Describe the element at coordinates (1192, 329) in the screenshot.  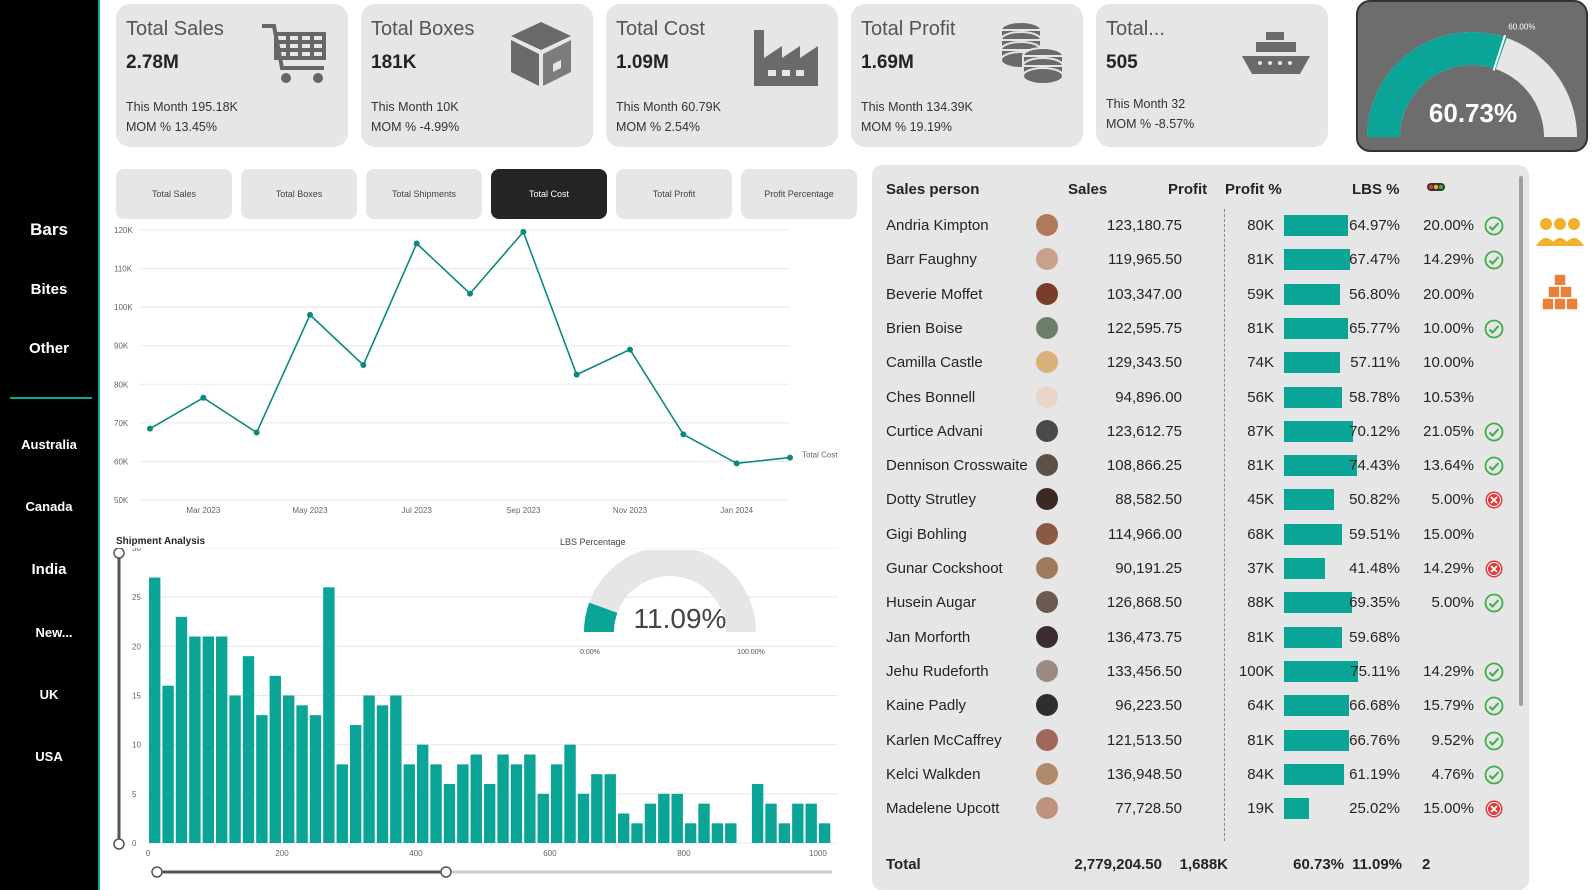
I see `table-row: Brien Boise 122,595.75 81K 65.77% 10.00%` at that location.